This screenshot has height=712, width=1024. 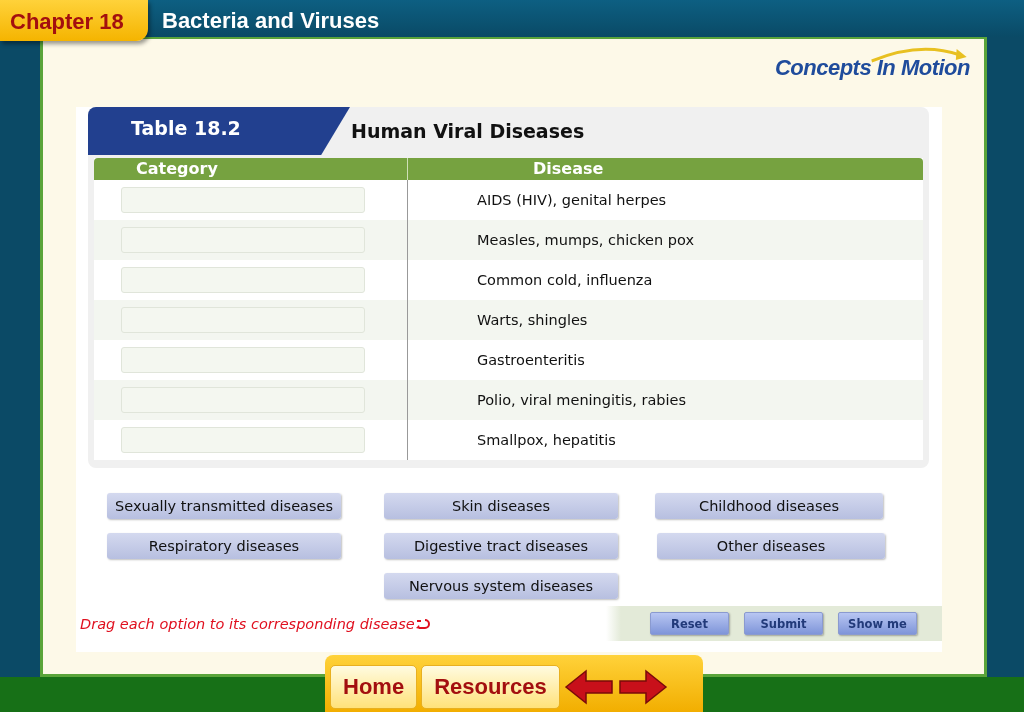 What do you see at coordinates (689, 623) in the screenshot?
I see `action-button: Reset` at bounding box center [689, 623].